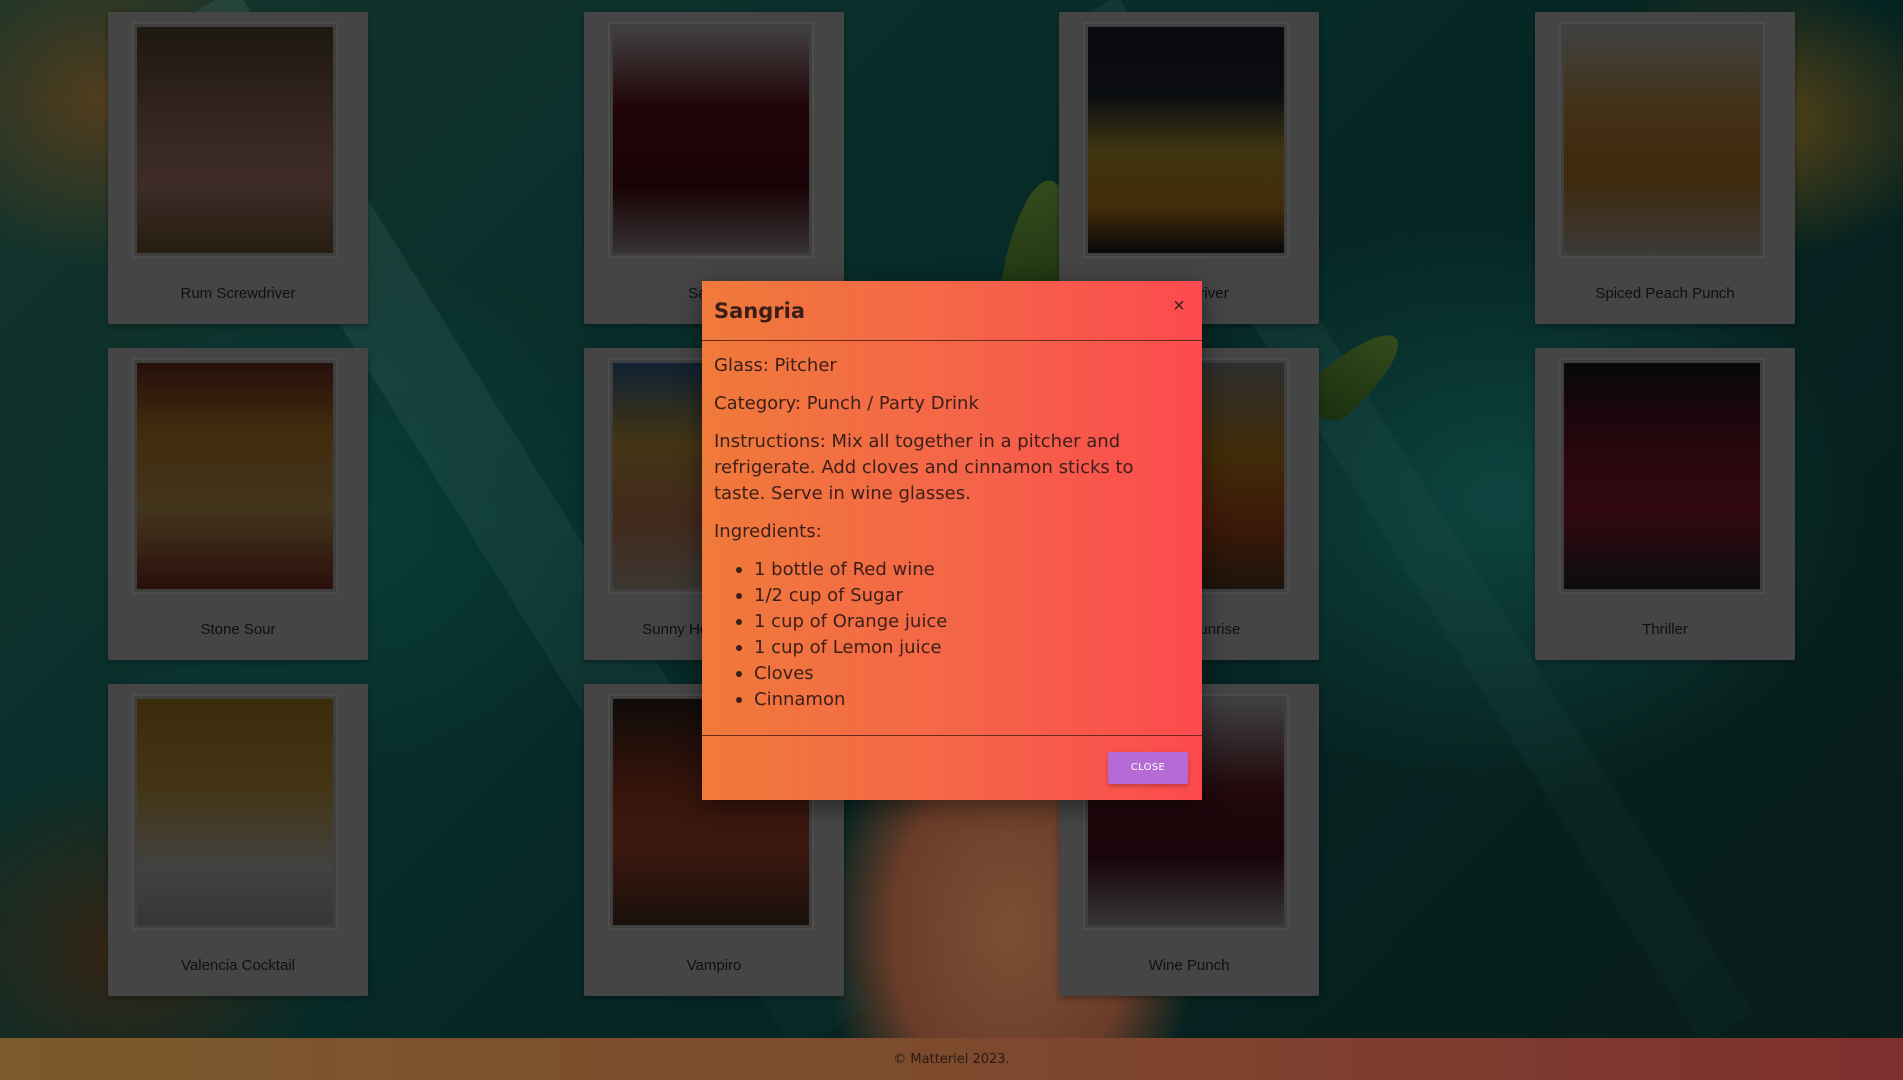 This screenshot has width=1903, height=1080. What do you see at coordinates (952, 311) in the screenshot?
I see `modal-header: Sangria ×` at bounding box center [952, 311].